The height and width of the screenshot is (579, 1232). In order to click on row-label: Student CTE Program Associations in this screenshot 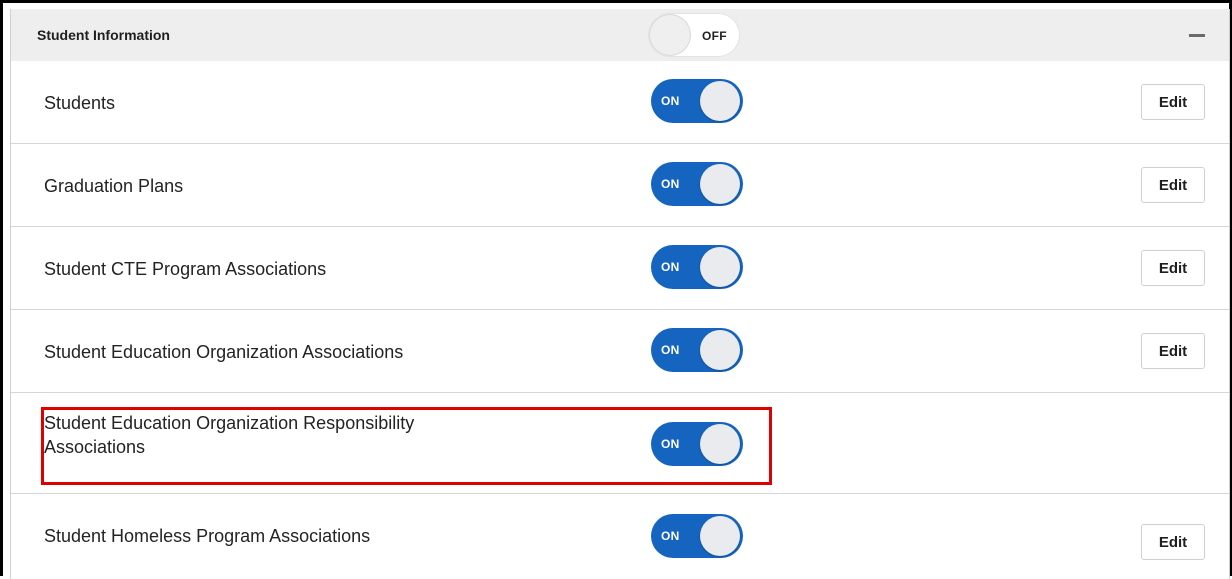, I will do `click(185, 269)`.